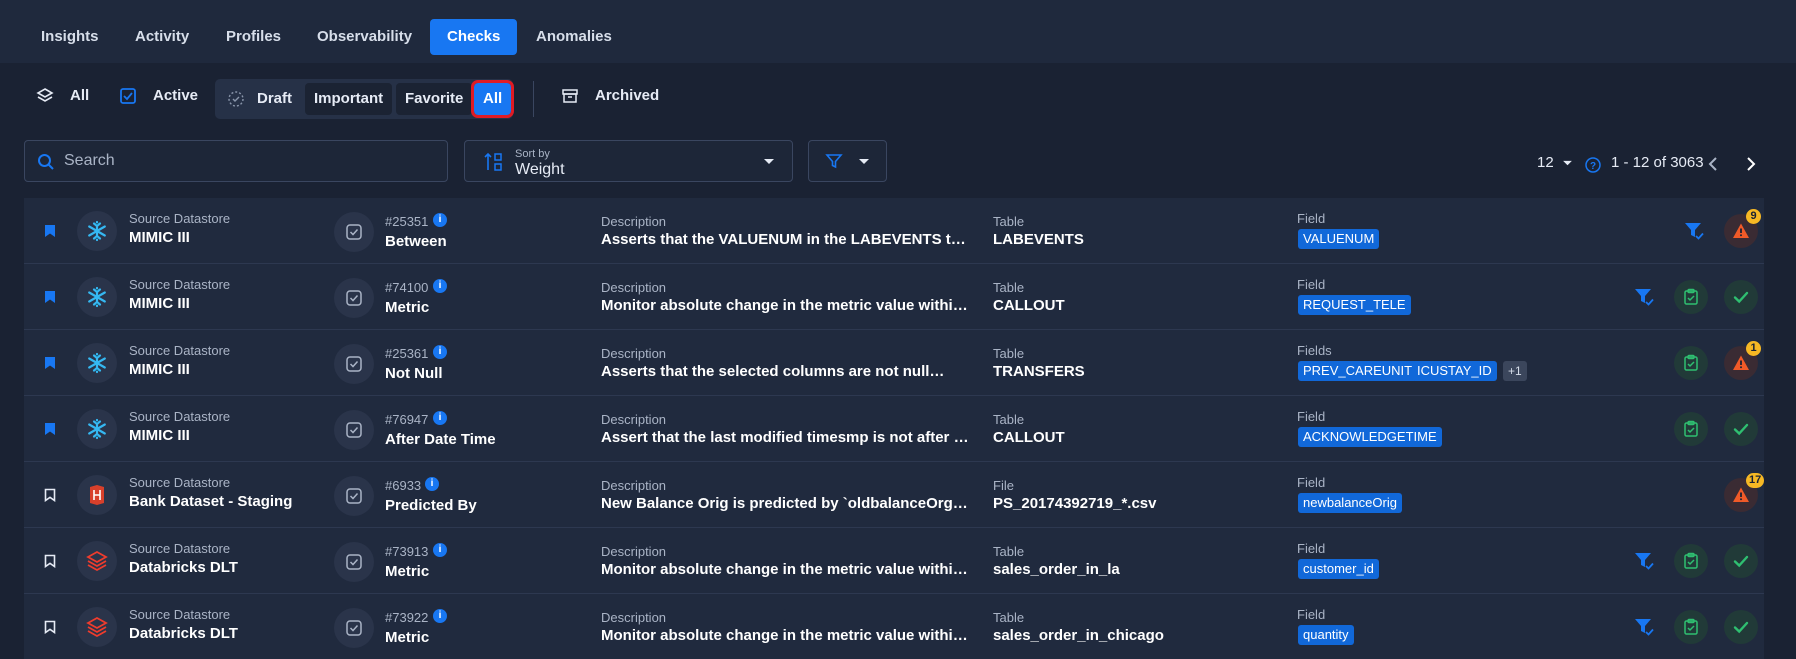 This screenshot has width=1796, height=659. What do you see at coordinates (1338, 569) in the screenshot?
I see `field-tag: customer_id` at bounding box center [1338, 569].